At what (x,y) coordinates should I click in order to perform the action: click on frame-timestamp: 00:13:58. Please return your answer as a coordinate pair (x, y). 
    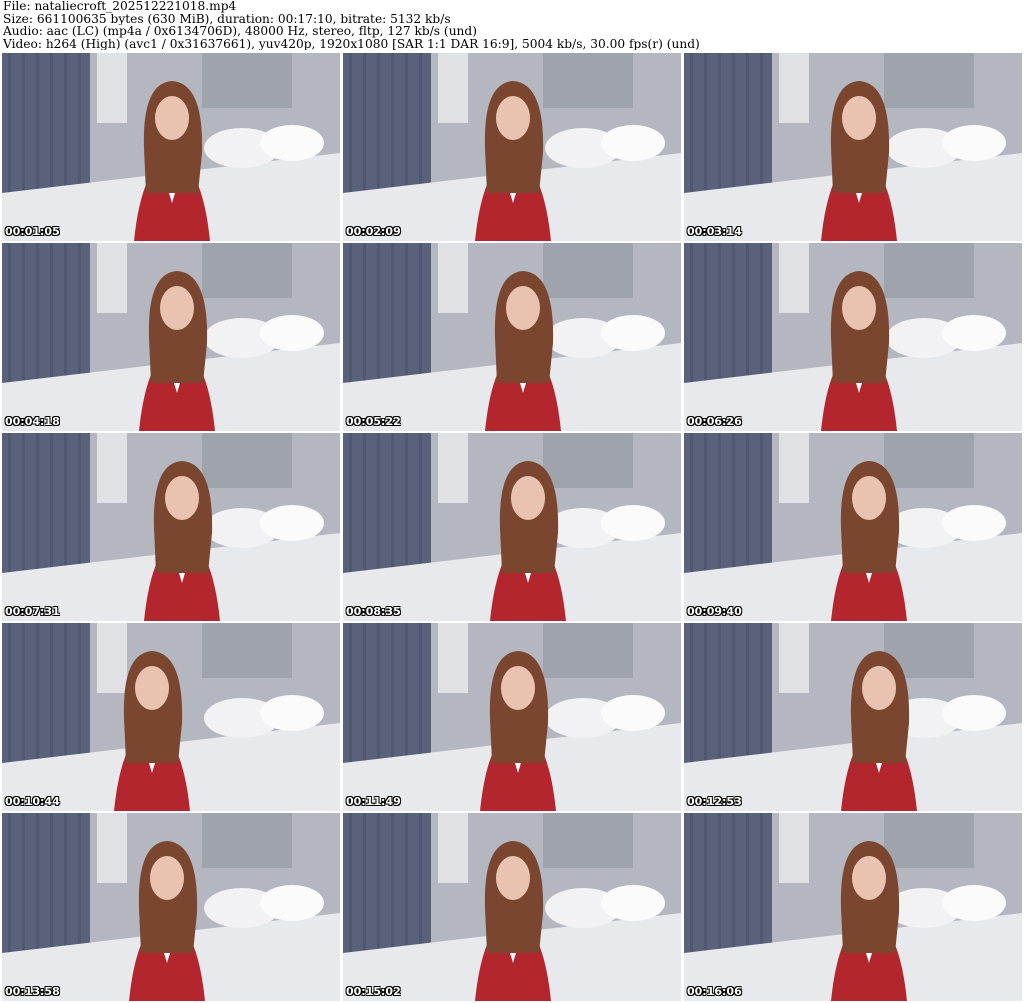
    Looking at the image, I should click on (32, 991).